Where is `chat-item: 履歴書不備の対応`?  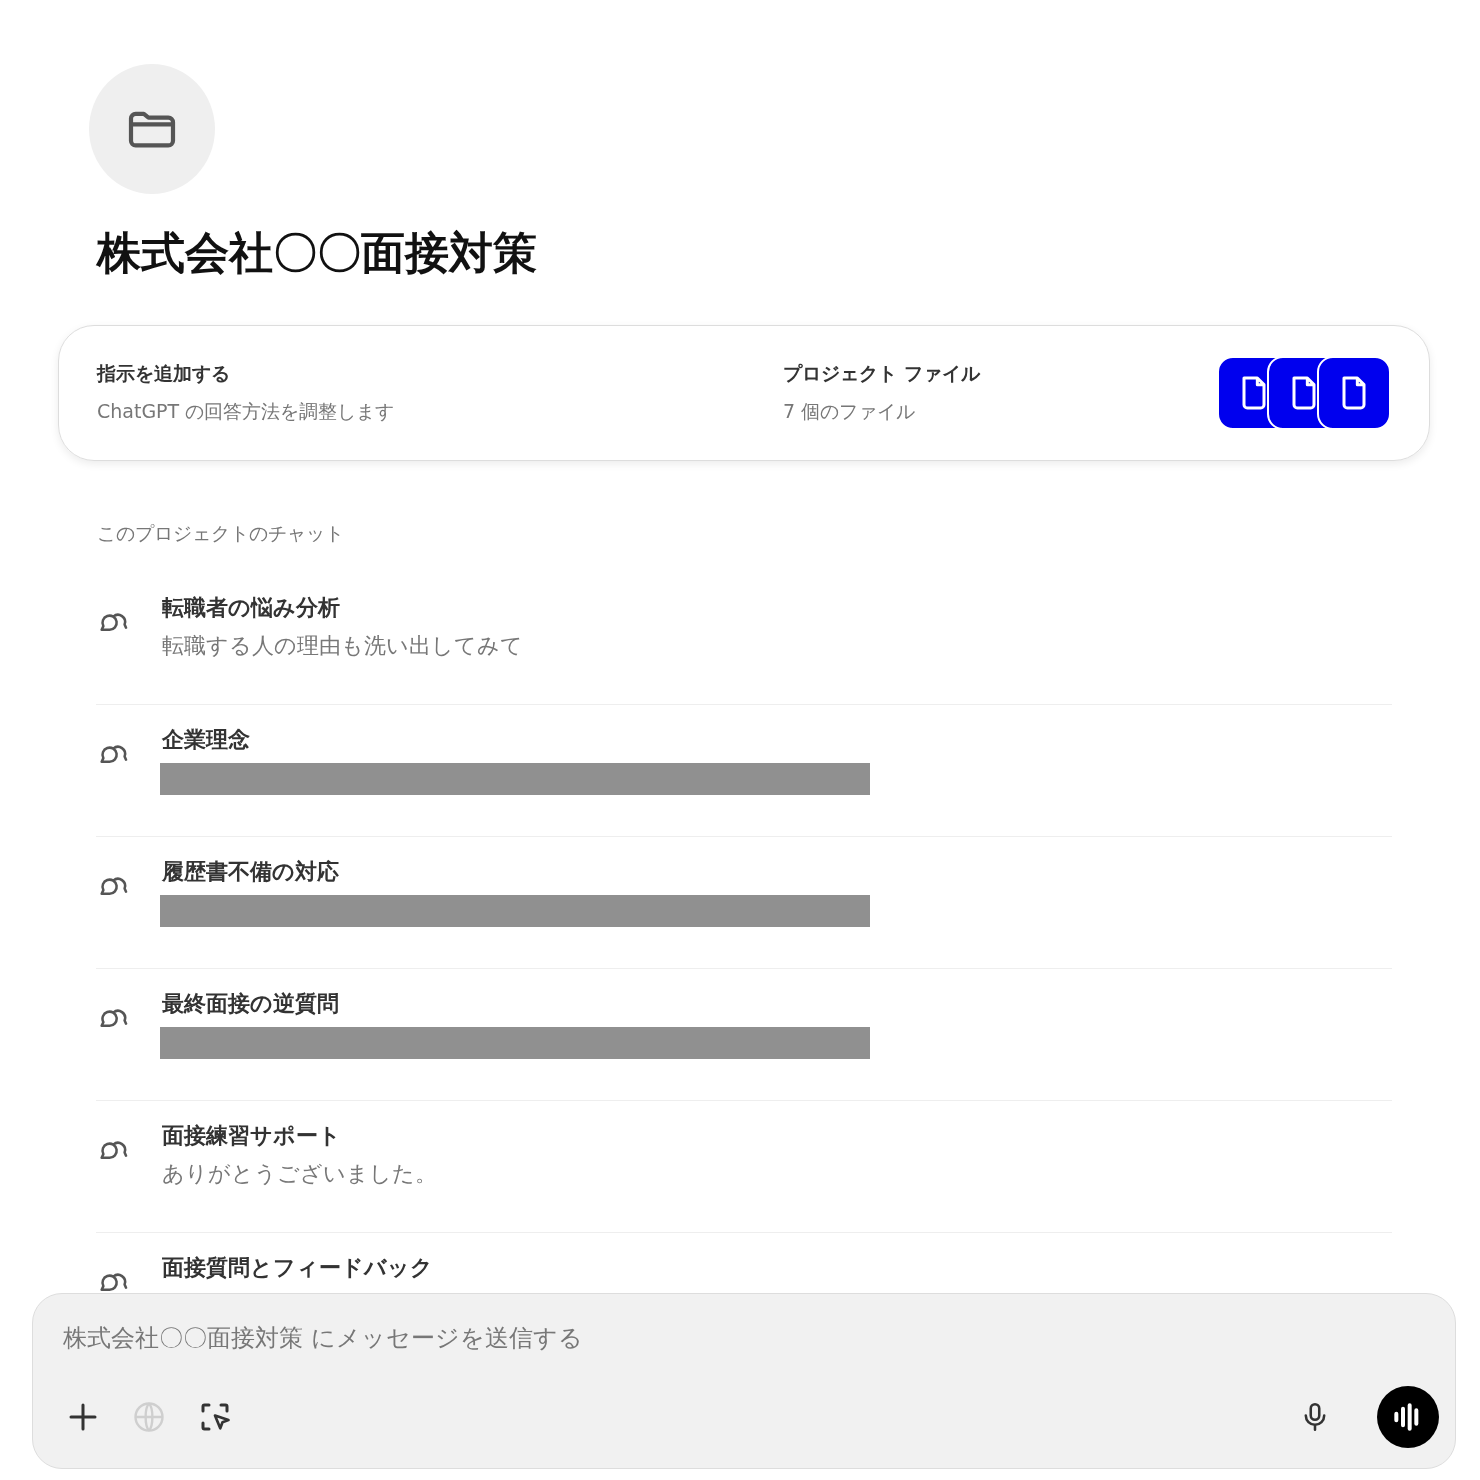
chat-item: 履歴書不備の対応 is located at coordinates (744, 903).